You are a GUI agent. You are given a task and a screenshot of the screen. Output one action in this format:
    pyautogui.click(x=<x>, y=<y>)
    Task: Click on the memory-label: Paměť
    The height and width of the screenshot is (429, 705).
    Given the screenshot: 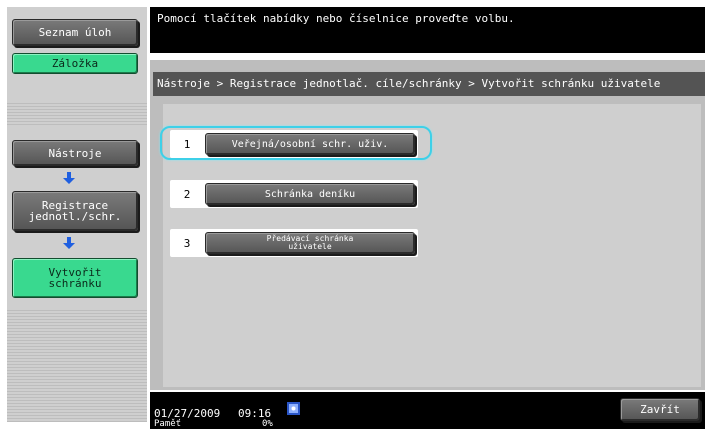 What is the action you would take?
    pyautogui.click(x=168, y=424)
    